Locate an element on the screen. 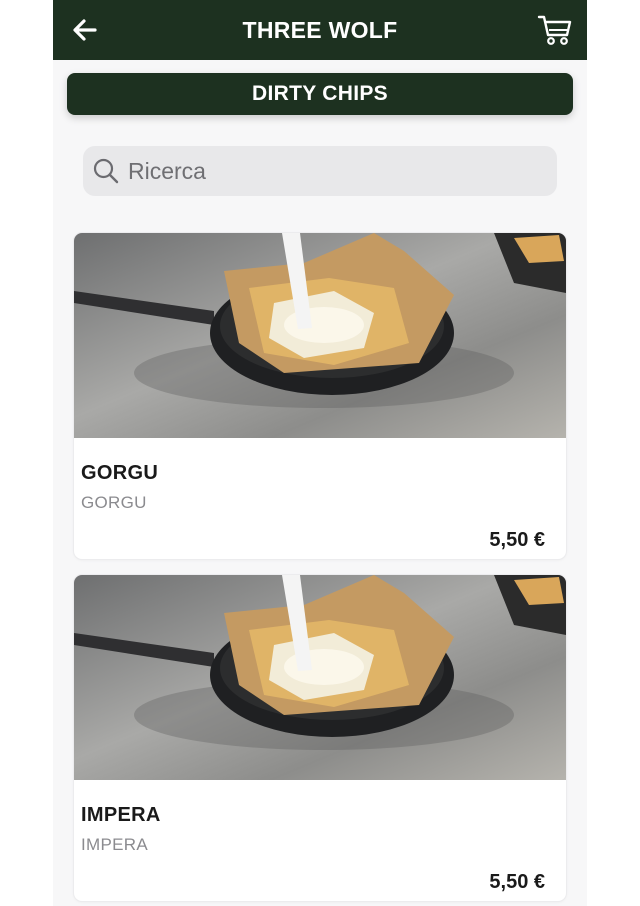 The height and width of the screenshot is (906, 640). search-icon is located at coordinates (106, 171).